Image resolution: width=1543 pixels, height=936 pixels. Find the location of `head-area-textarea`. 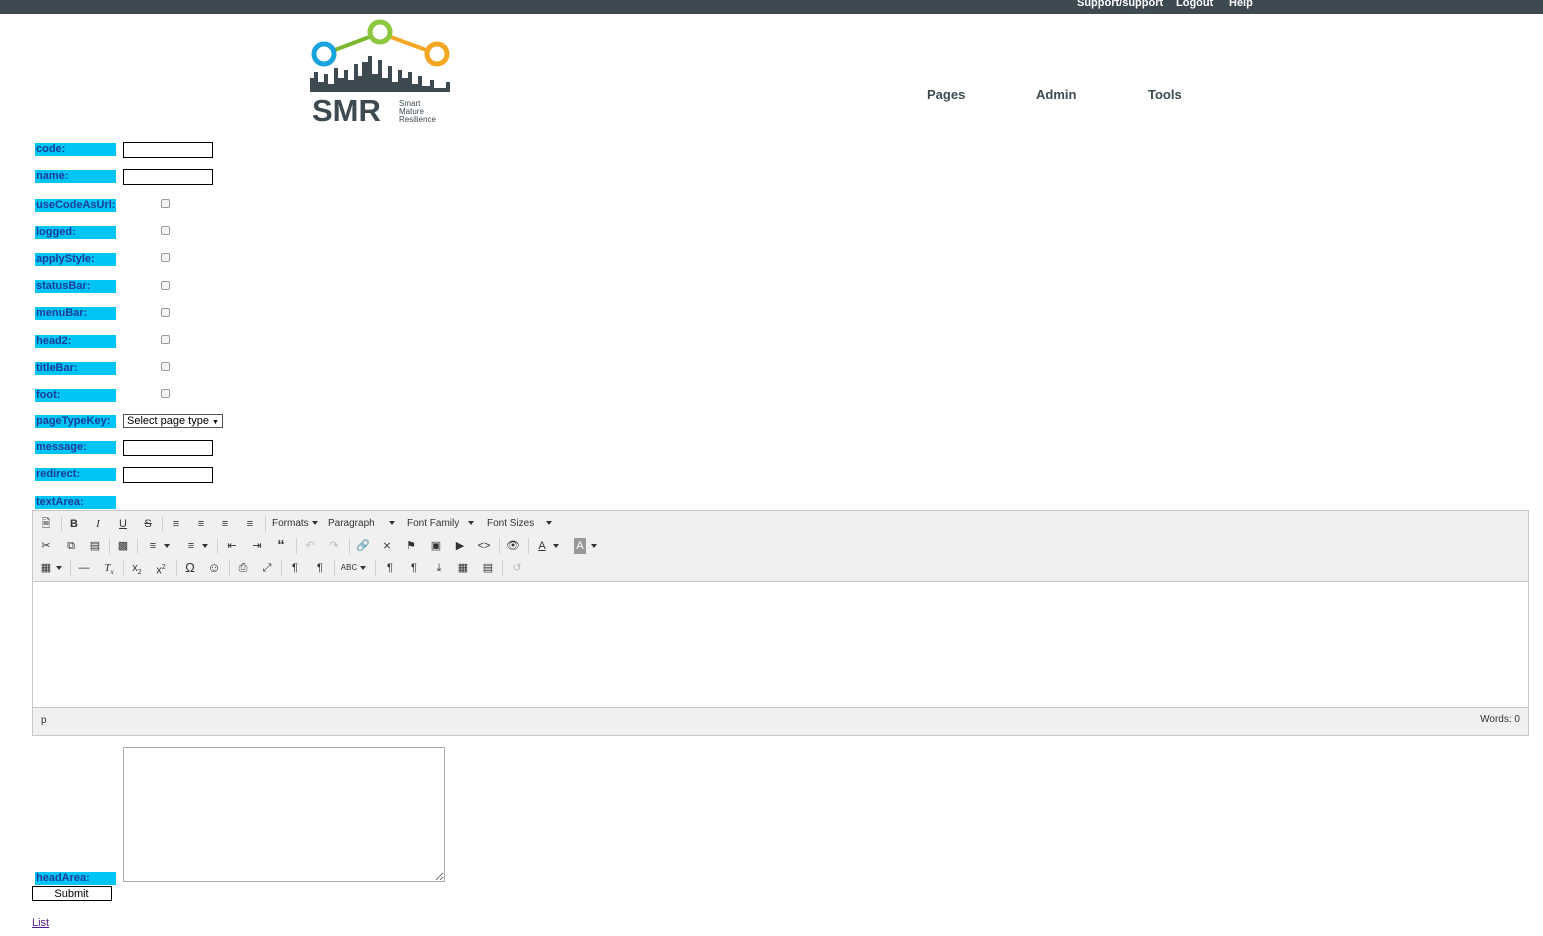

head-area-textarea is located at coordinates (284, 814).